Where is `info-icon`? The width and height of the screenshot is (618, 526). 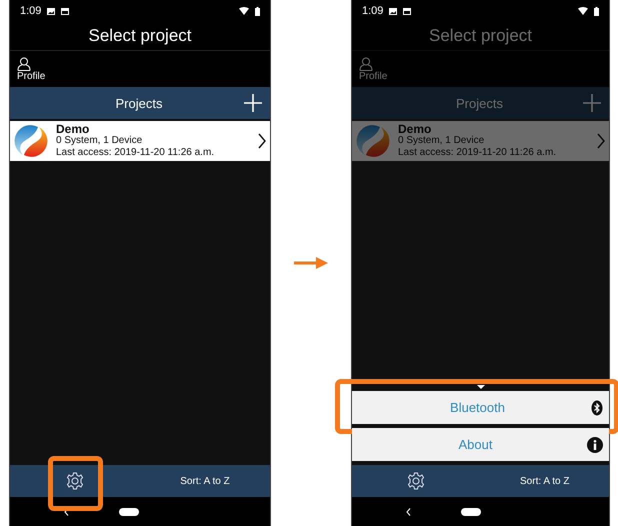
info-icon is located at coordinates (595, 444).